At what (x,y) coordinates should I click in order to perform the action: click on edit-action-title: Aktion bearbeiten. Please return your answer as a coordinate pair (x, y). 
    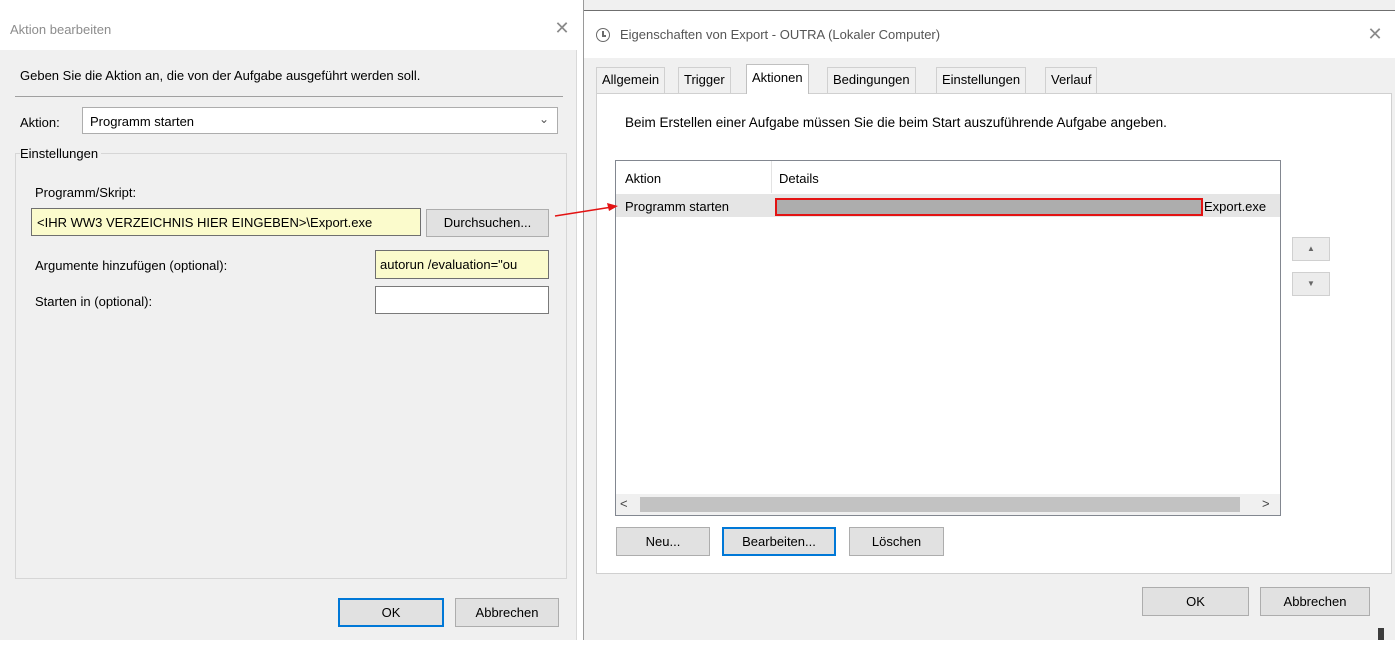
    Looking at the image, I should click on (61, 29).